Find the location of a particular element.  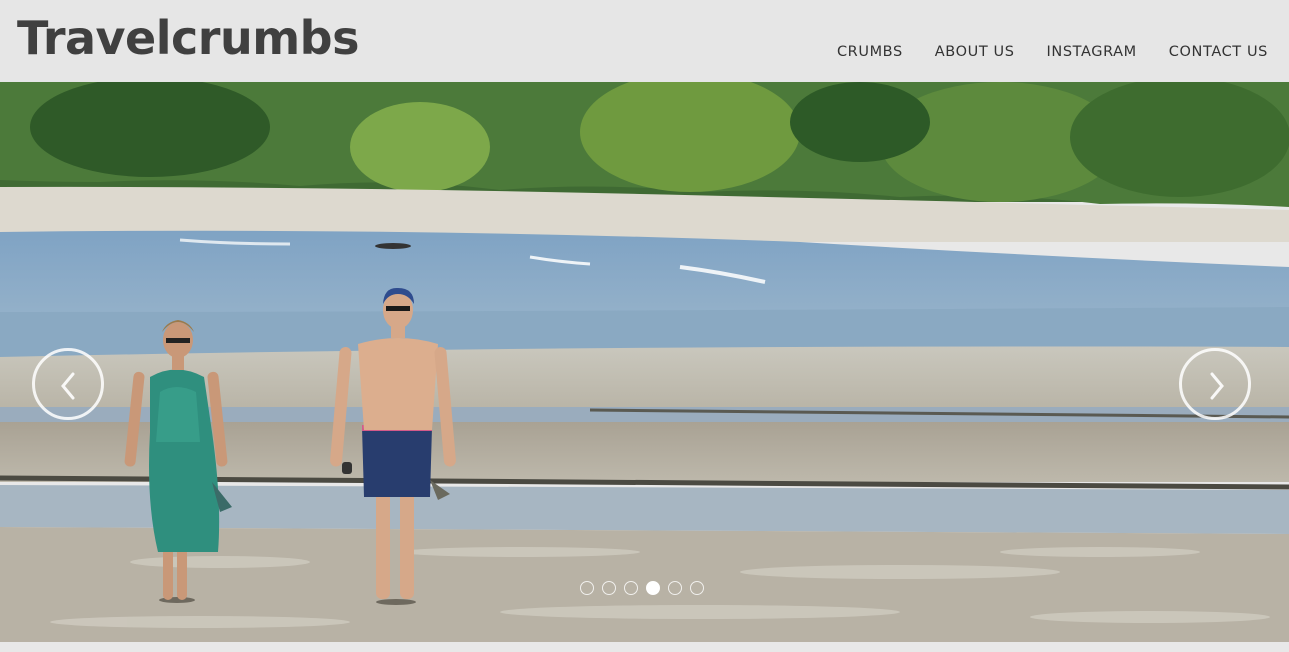

chevron-left-icon is located at coordinates (68, 386).